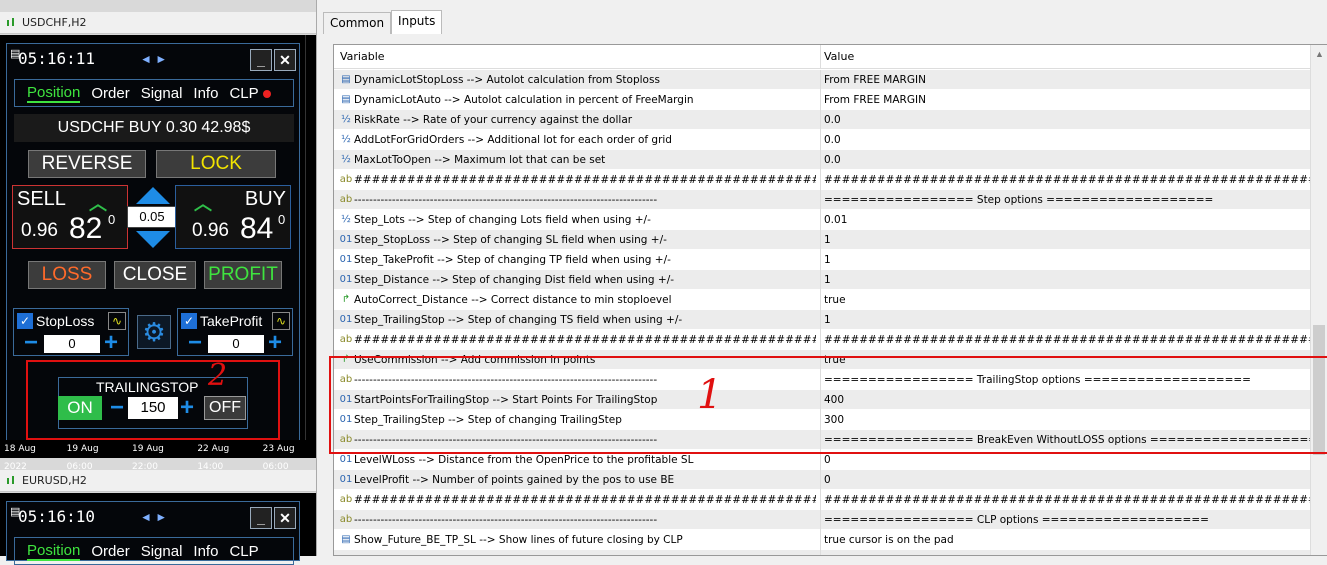 This screenshot has height=565, width=1327. Describe the element at coordinates (216, 164) in the screenshot. I see `lock-button: LOCK` at that location.